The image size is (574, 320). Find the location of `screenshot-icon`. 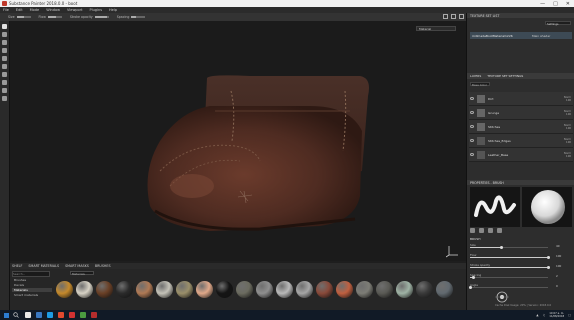

screenshot-icon is located at coordinates (453, 16).